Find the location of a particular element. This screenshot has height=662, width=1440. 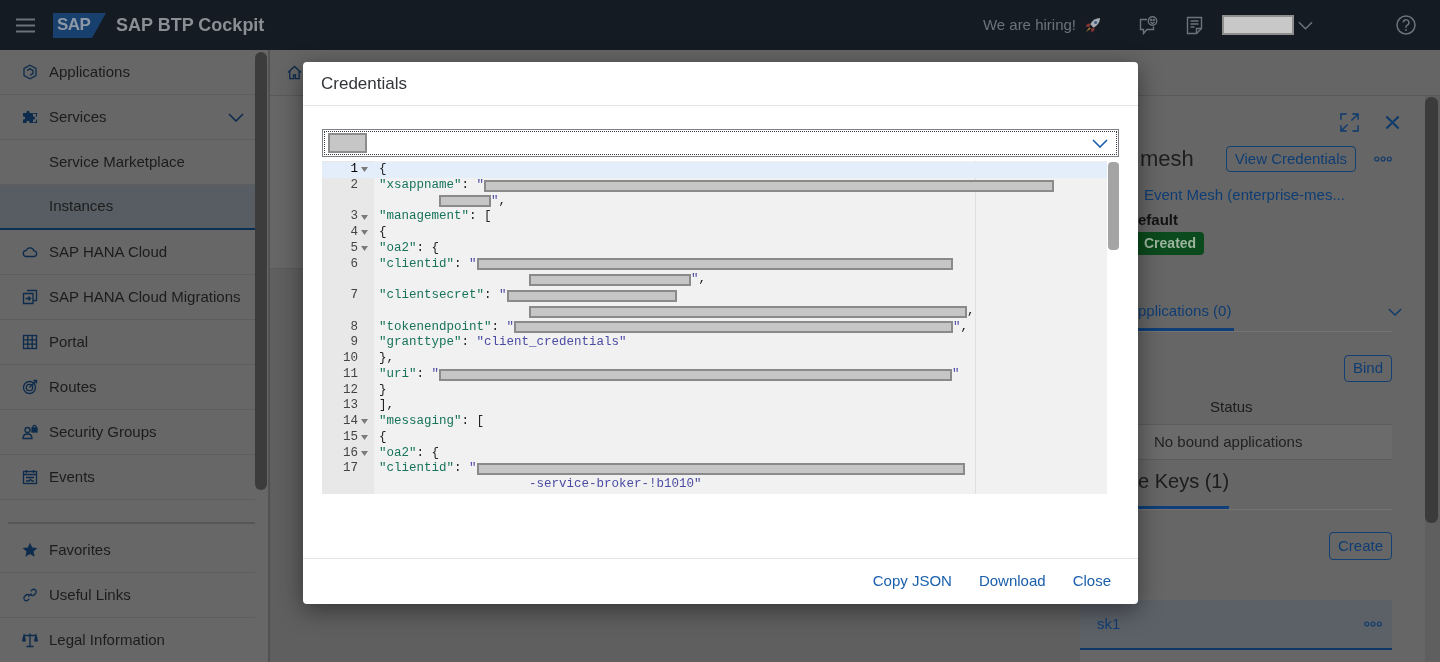

speech-bubble-icon is located at coordinates (1148, 25).